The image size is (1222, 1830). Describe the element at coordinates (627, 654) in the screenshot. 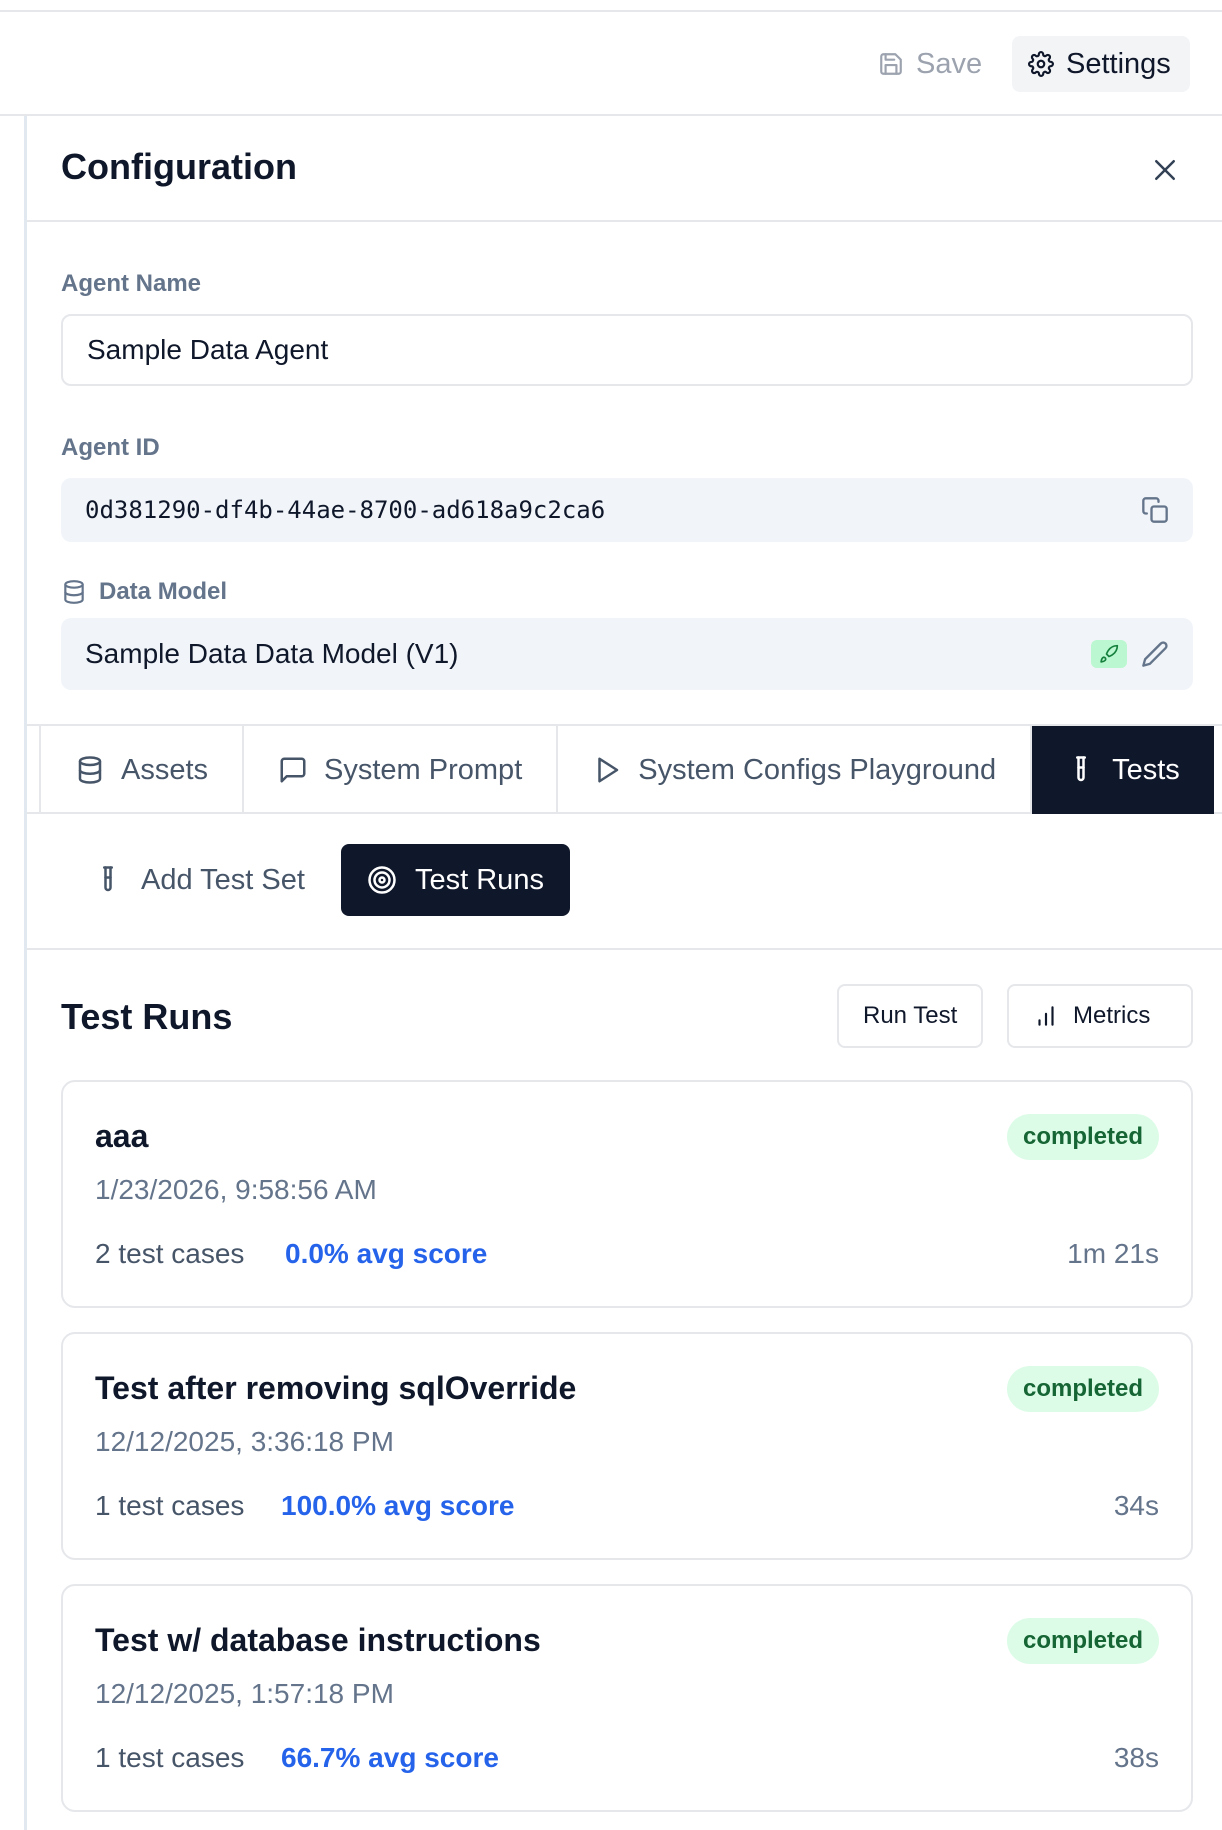

I see `data-model-field: Sample Data Data Model (V1)` at that location.